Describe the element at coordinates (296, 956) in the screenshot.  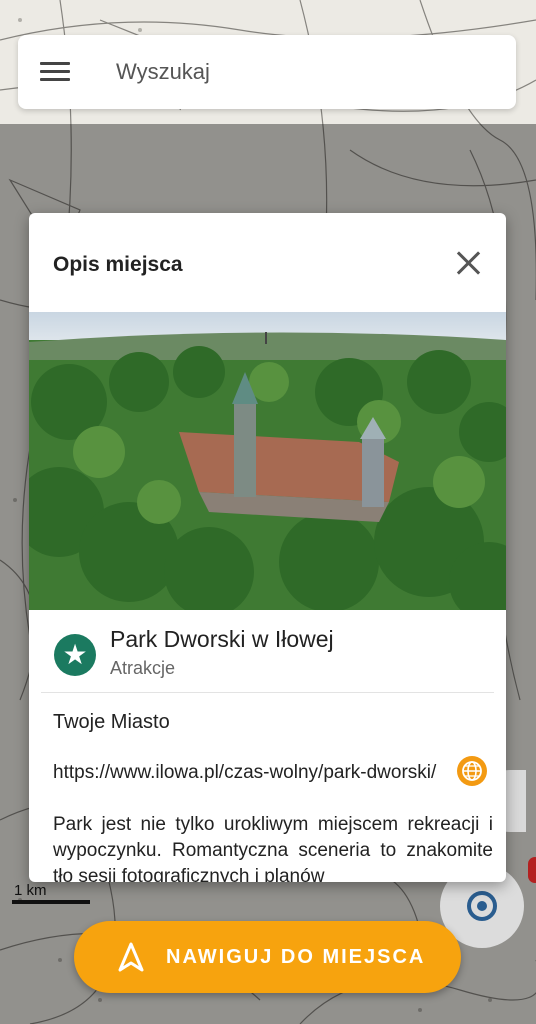
I see `navigate-button-label: NAWIGUJ DO MIEJSCA` at that location.